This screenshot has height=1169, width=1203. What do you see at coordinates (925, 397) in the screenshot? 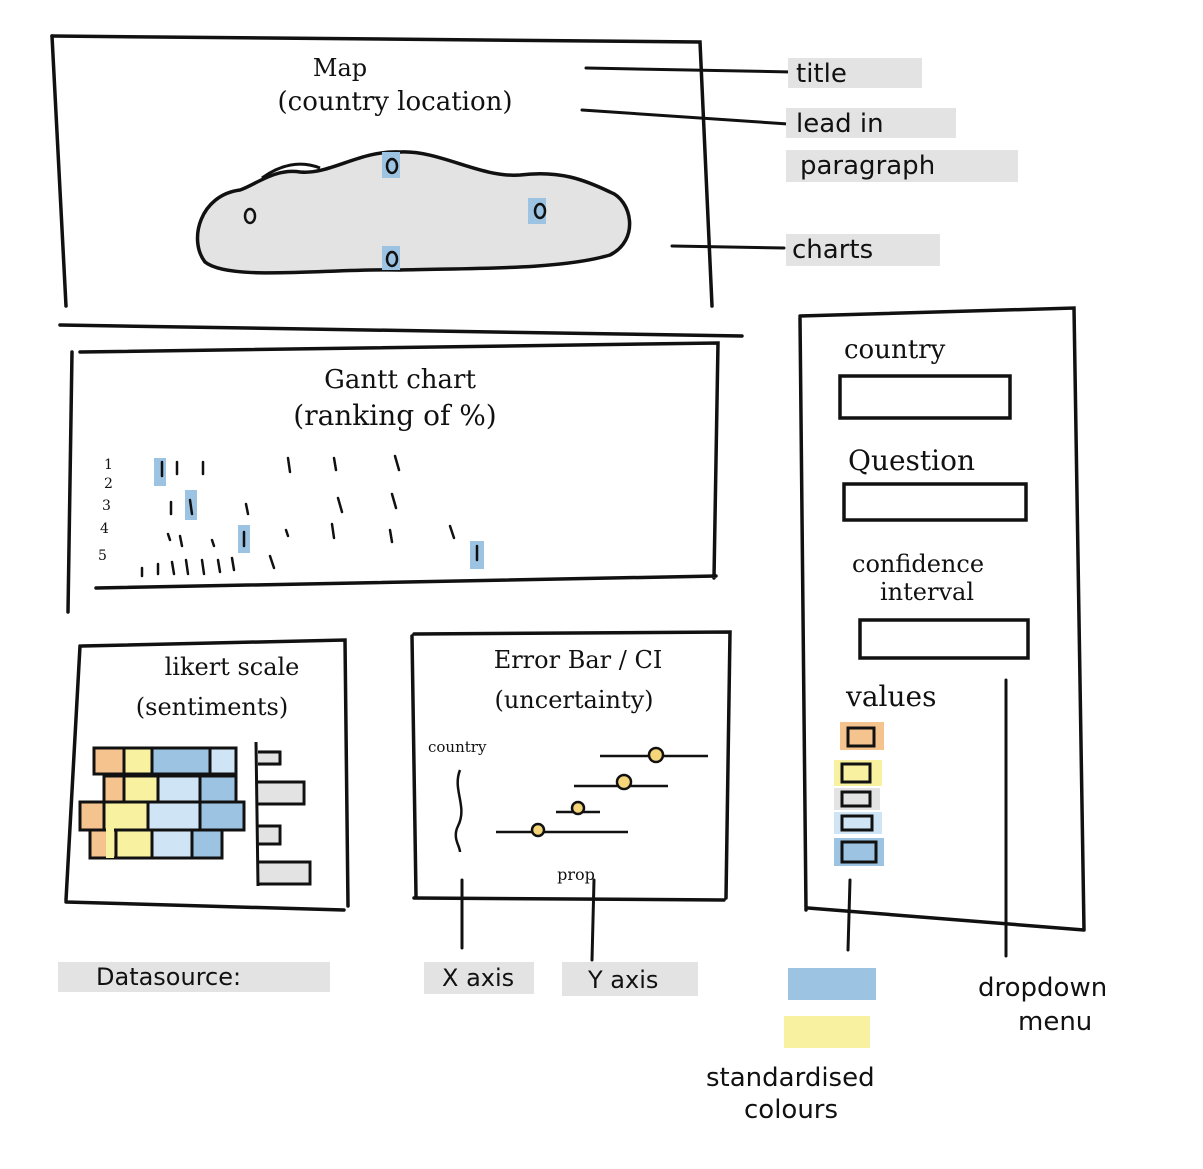
I see `country-dropdown` at bounding box center [925, 397].